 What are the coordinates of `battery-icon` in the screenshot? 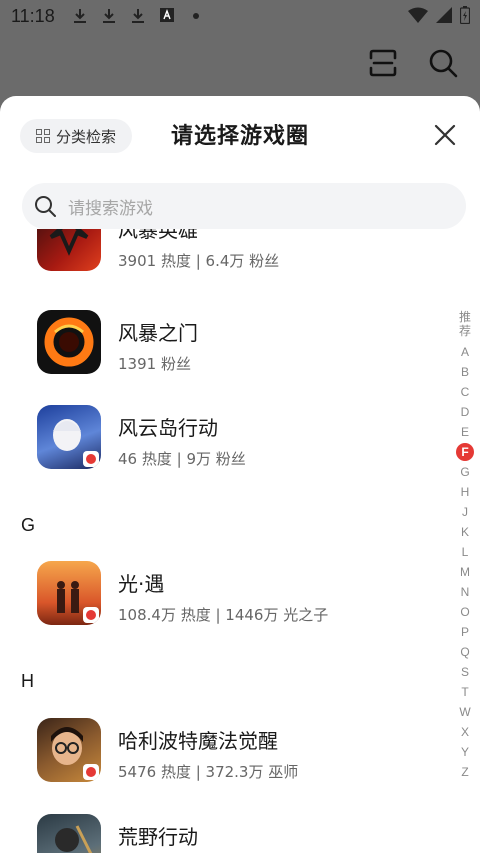 It's located at (465, 15).